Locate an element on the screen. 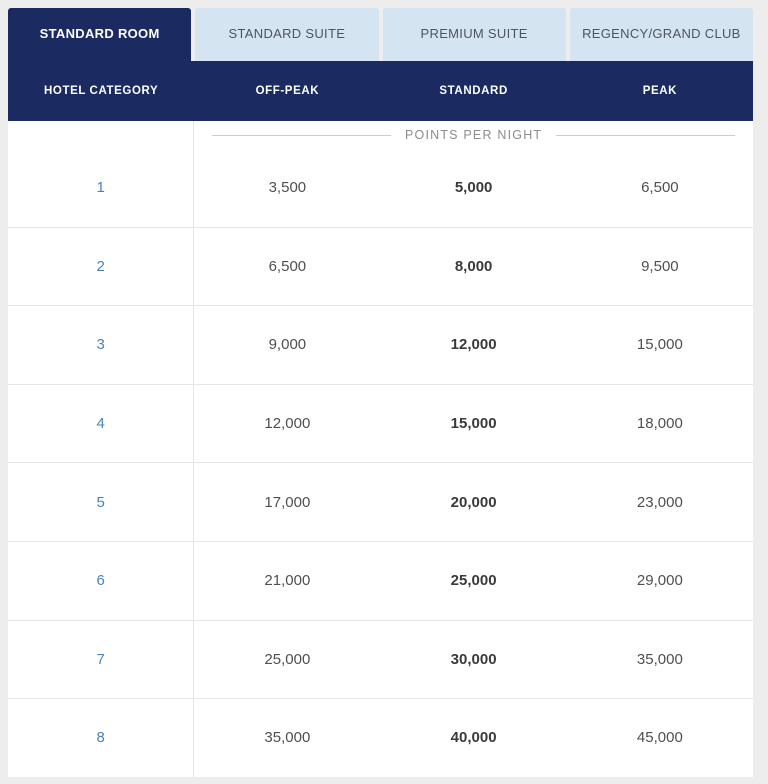  column-header-standard: STANDARD is located at coordinates (473, 91).